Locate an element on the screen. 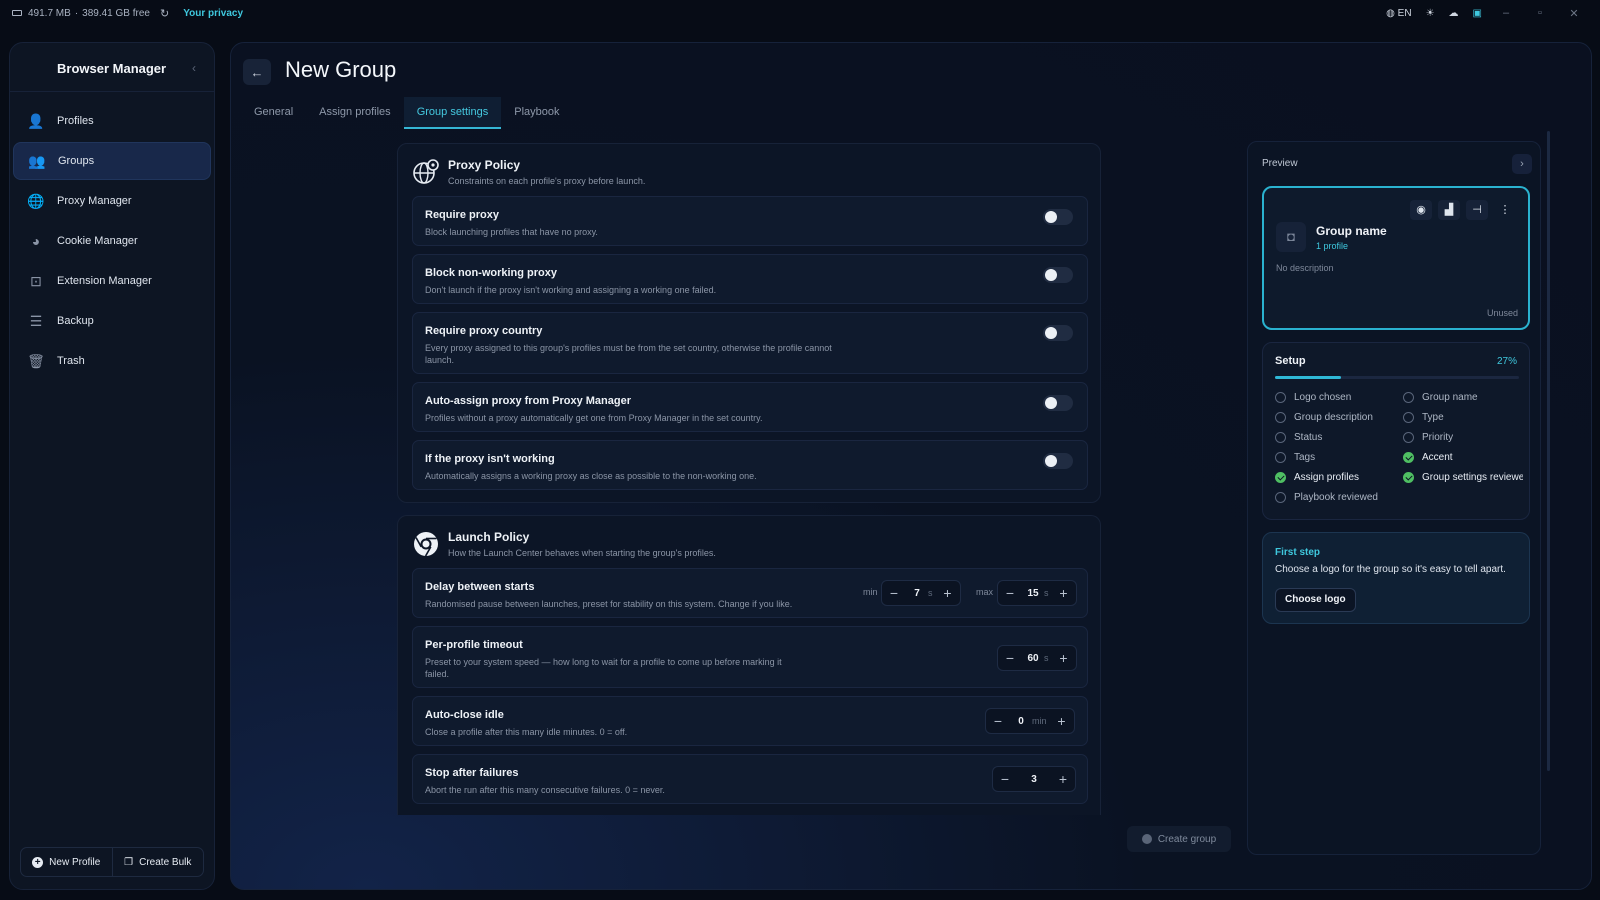  checklist-label: Assign profiles is located at coordinates (1327, 477).